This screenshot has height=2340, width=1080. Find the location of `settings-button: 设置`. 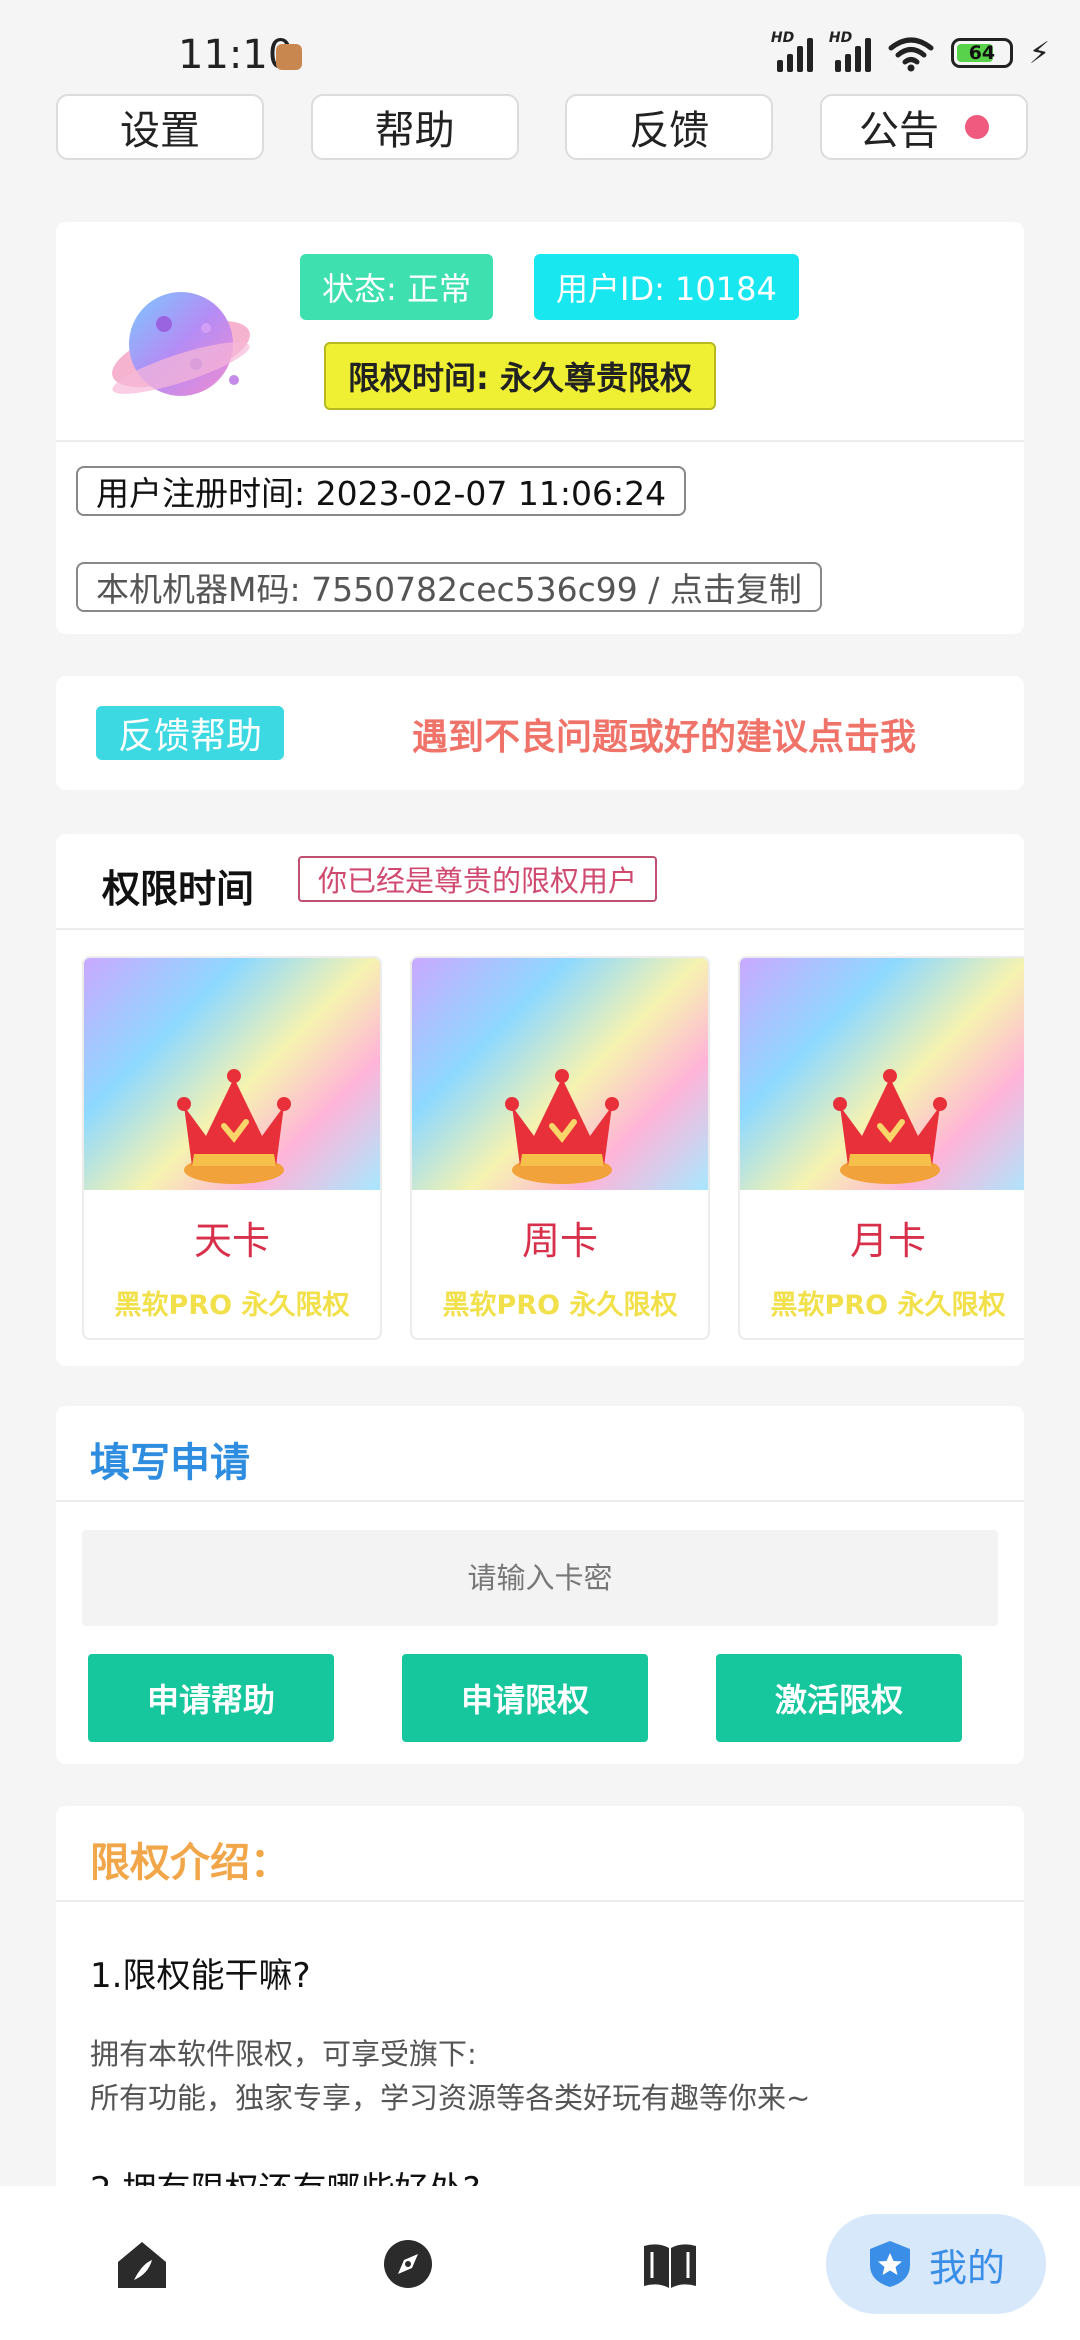

settings-button: 设置 is located at coordinates (160, 127).